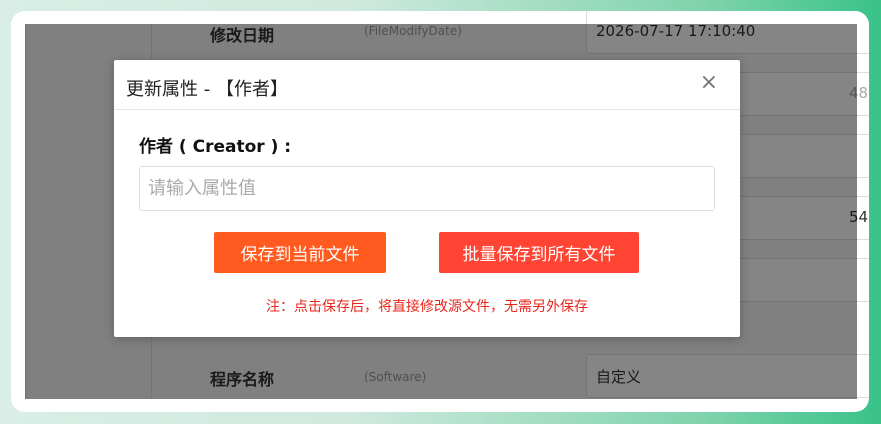 The image size is (881, 424). Describe the element at coordinates (427, 85) in the screenshot. I see `dialog-header: 更新属性 - 【作者】 ×` at that location.